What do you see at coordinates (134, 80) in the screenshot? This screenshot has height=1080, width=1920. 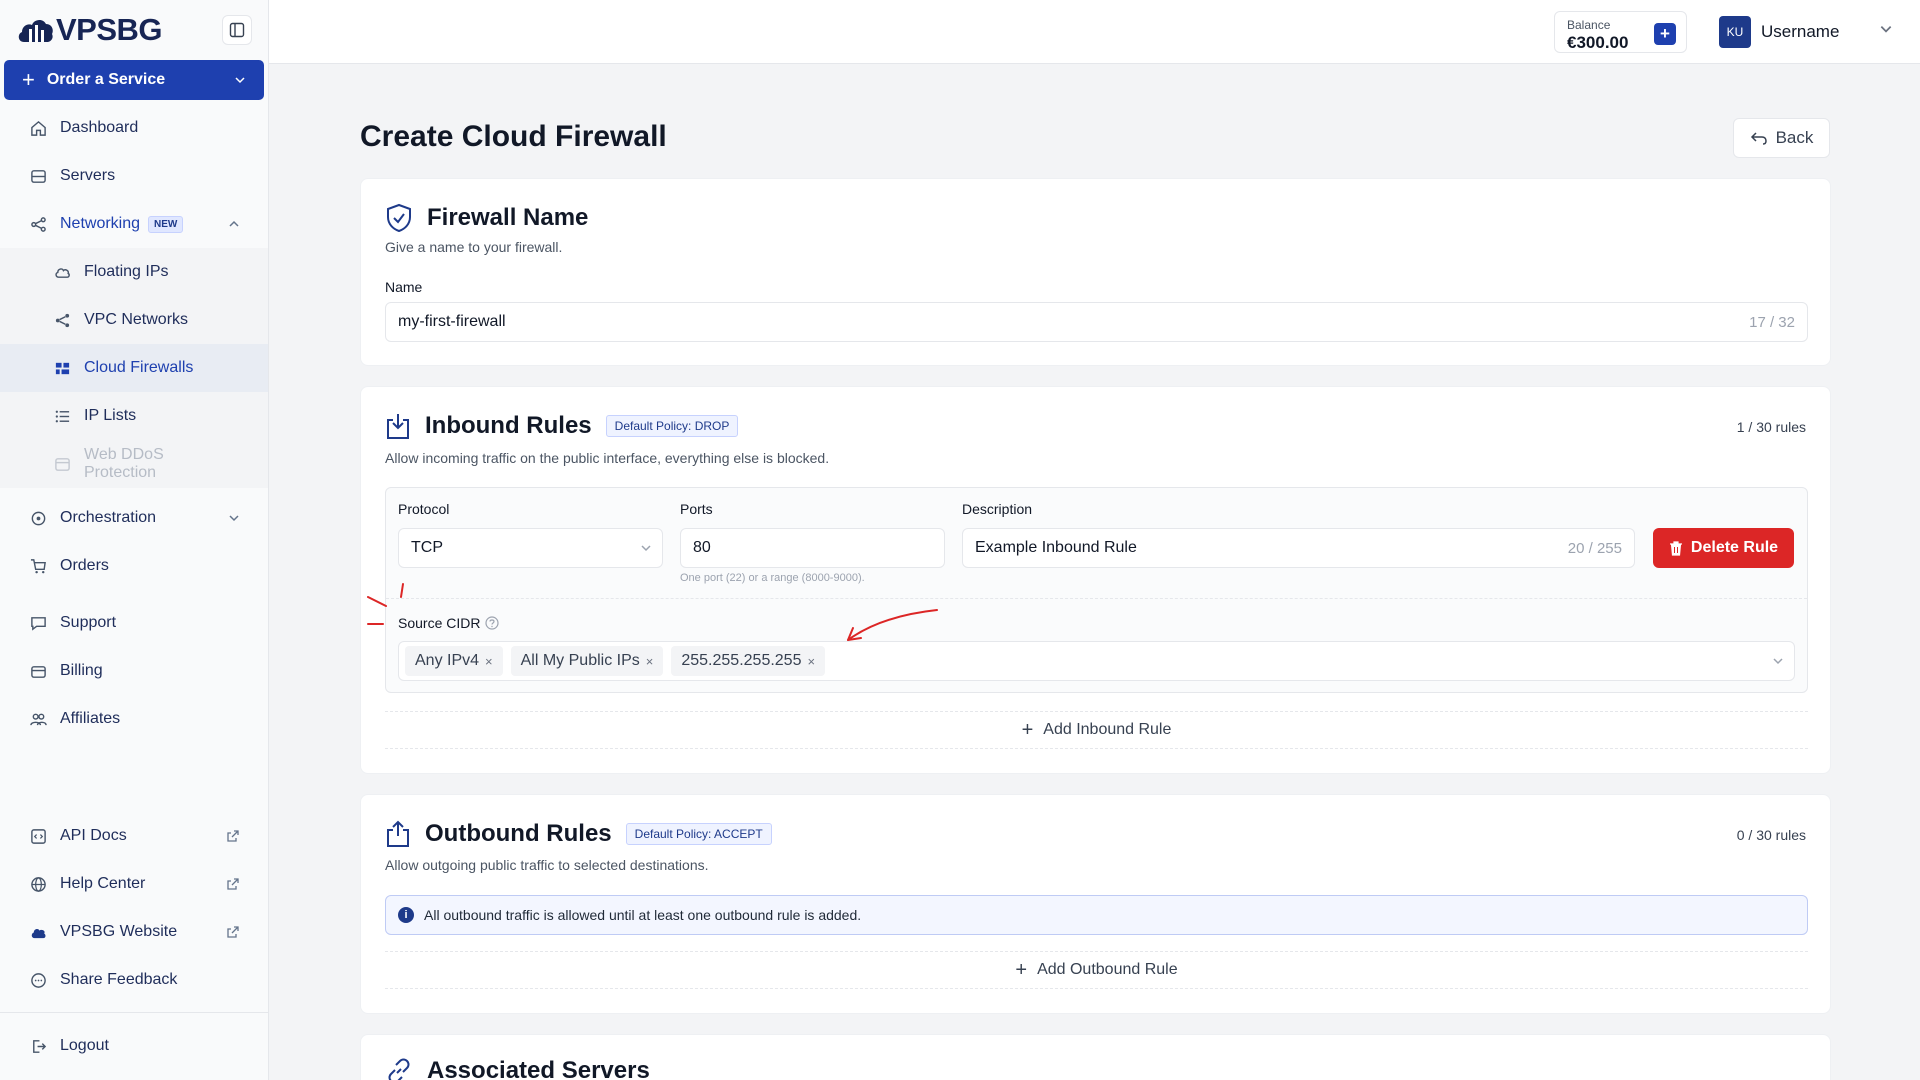 I see `order-service-button: + Order a Service` at bounding box center [134, 80].